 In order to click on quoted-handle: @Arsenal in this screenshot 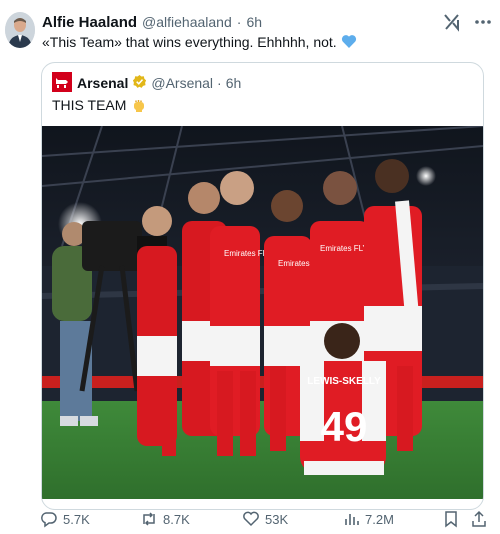, I will do `click(182, 83)`.